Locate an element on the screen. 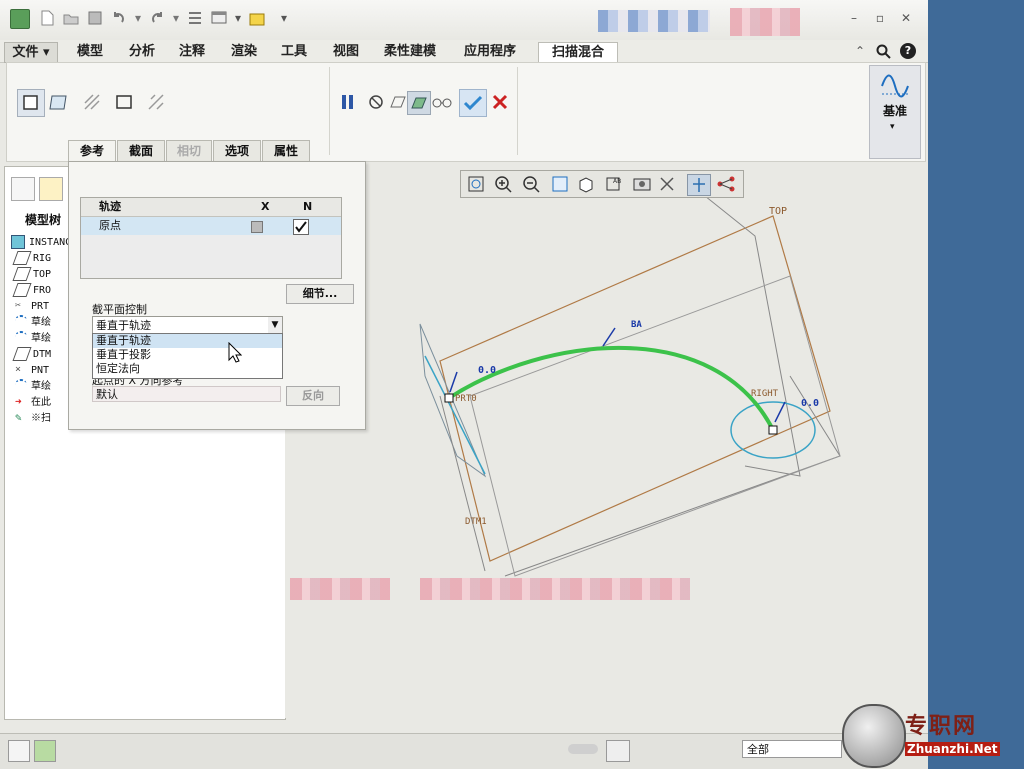 The height and width of the screenshot is (769, 1024). tree-item: INSTANC is located at coordinates (41, 243).